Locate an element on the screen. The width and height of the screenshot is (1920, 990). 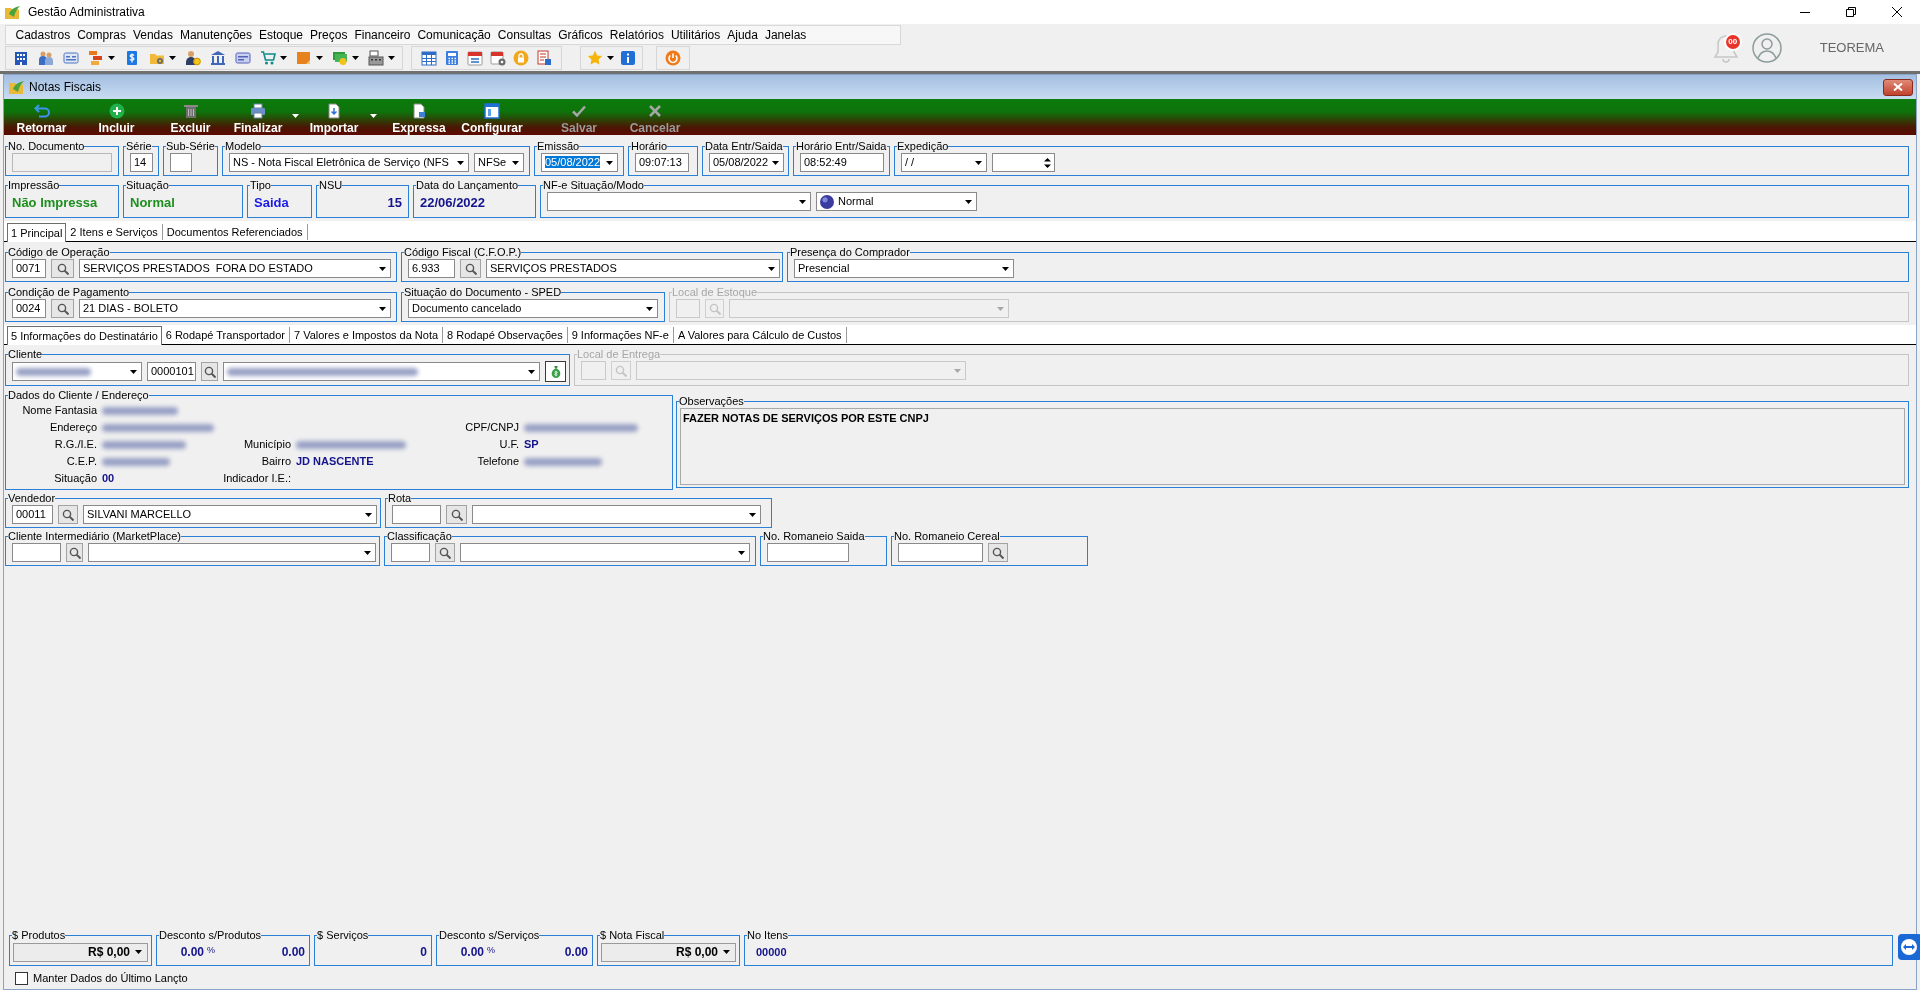
user-icon is located at coordinates (1766, 47).